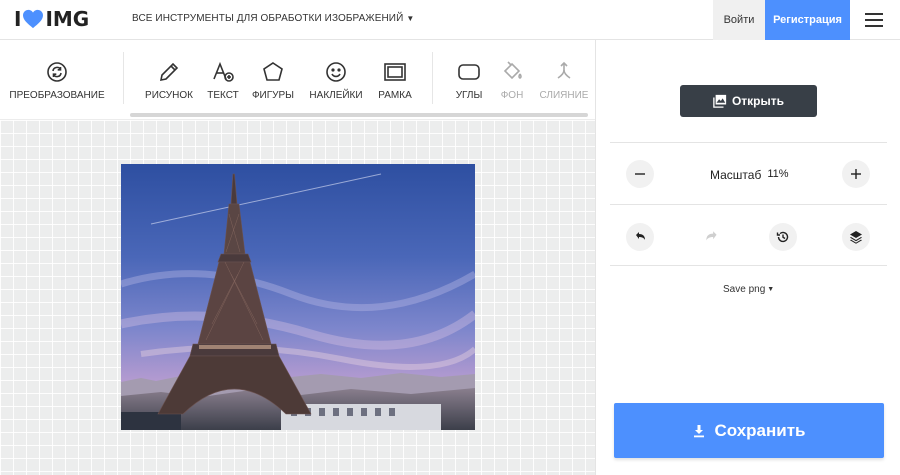 The image size is (900, 475). What do you see at coordinates (778, 174) in the screenshot?
I see `zoom-value: 11%` at bounding box center [778, 174].